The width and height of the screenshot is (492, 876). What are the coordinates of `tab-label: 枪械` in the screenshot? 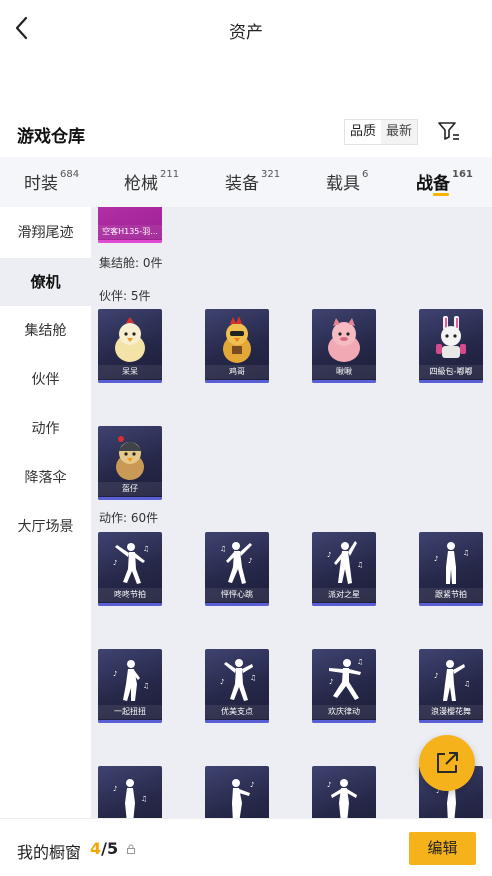 It's located at (141, 184).